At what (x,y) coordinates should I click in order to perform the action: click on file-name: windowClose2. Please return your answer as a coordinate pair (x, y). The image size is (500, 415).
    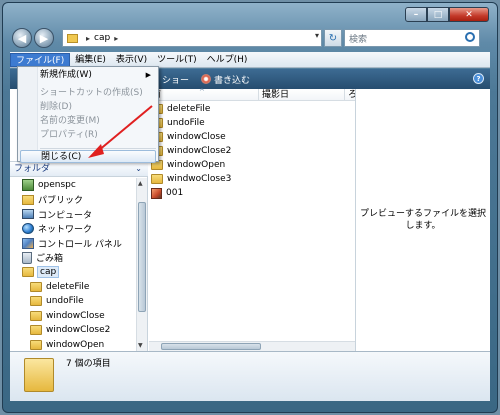
    Looking at the image, I should click on (199, 151).